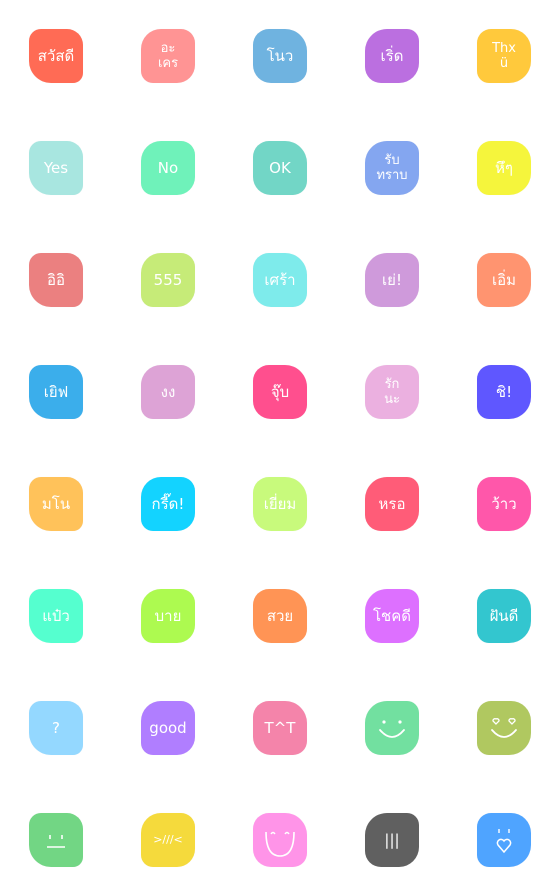 This screenshot has width=560, height=896. I want to click on sticker-blob: กรี๊ด!, so click(168, 504).